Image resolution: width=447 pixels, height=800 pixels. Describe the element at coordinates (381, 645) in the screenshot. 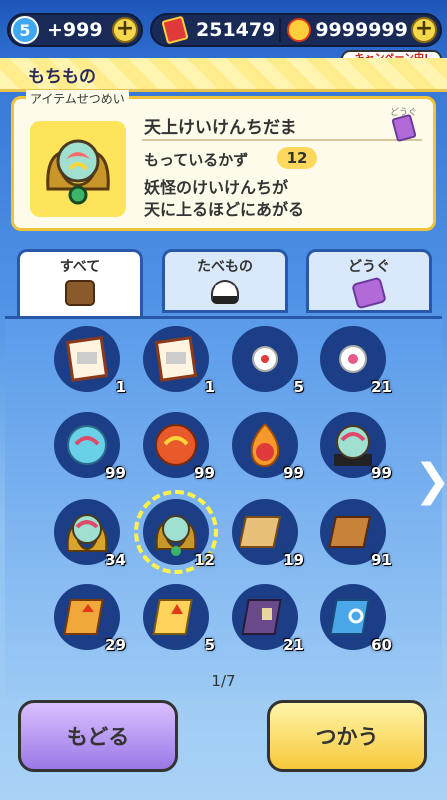

I see `item-quantity: 60` at that location.